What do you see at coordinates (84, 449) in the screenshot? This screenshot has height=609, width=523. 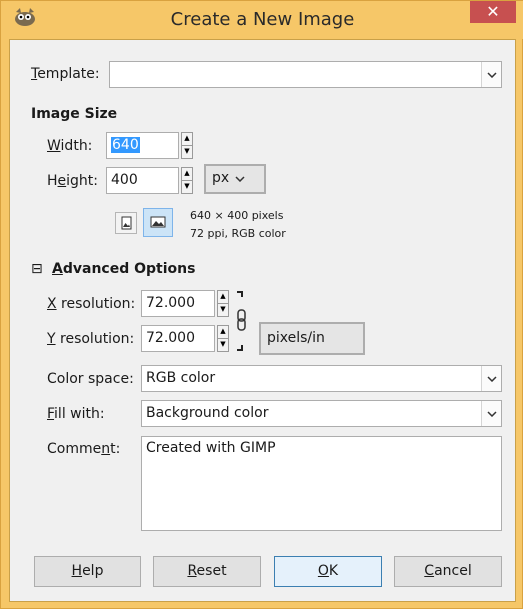 I see `comment-label: Comment:` at bounding box center [84, 449].